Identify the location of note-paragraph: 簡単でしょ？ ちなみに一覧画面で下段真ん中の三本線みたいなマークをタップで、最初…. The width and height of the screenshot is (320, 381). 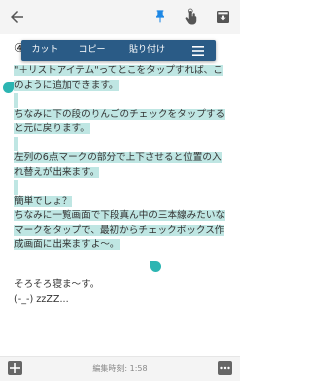
(122, 224).